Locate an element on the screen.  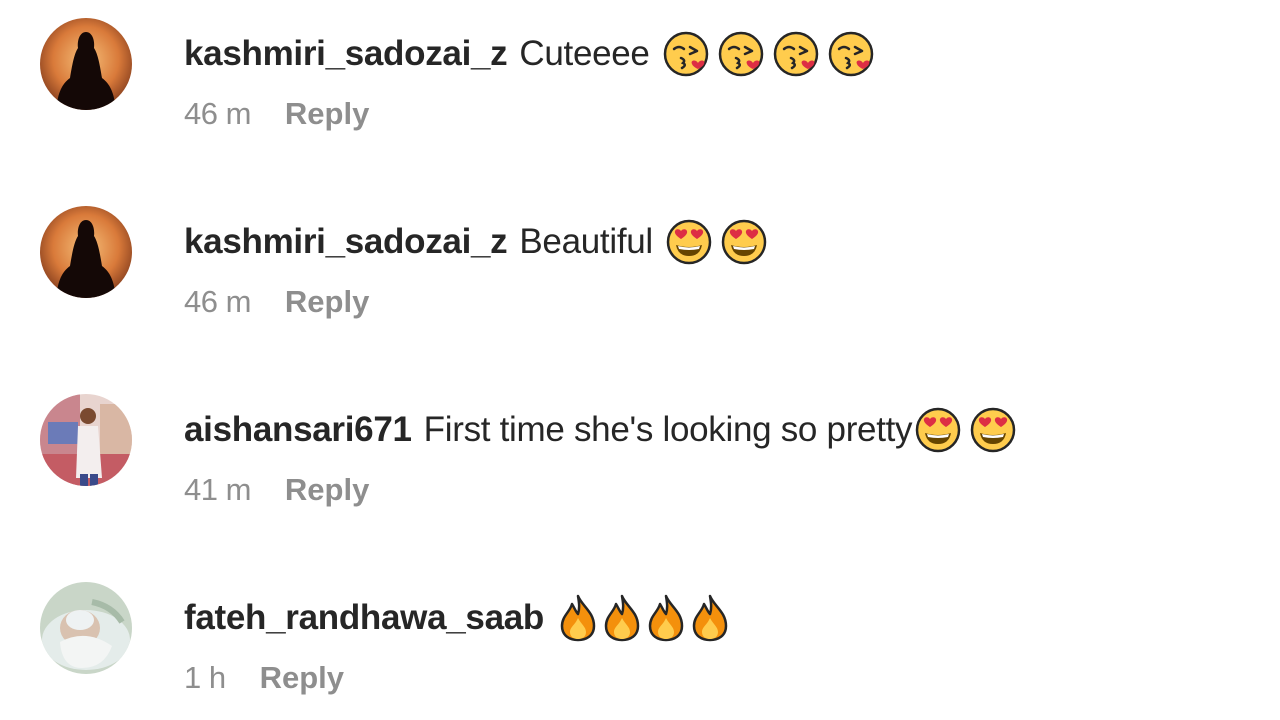
comment-username: fateh_randhawa_saab is located at coordinates (364, 618).